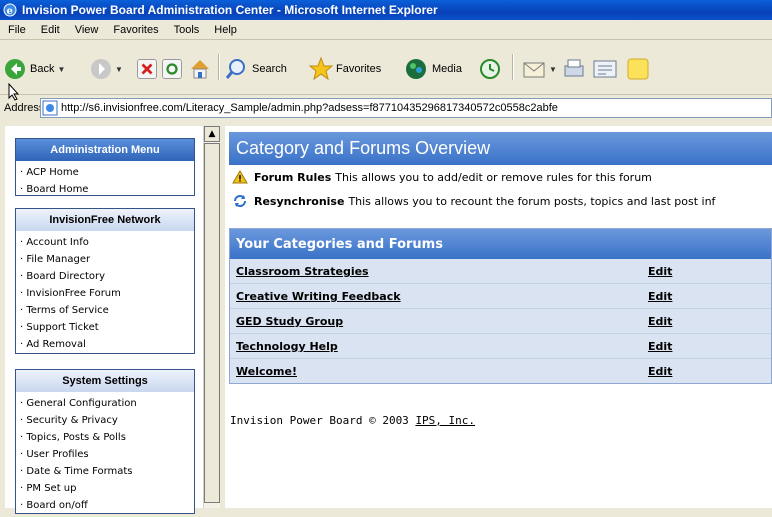 This screenshot has height=517, width=772. I want to click on history-icon, so click(490, 69).